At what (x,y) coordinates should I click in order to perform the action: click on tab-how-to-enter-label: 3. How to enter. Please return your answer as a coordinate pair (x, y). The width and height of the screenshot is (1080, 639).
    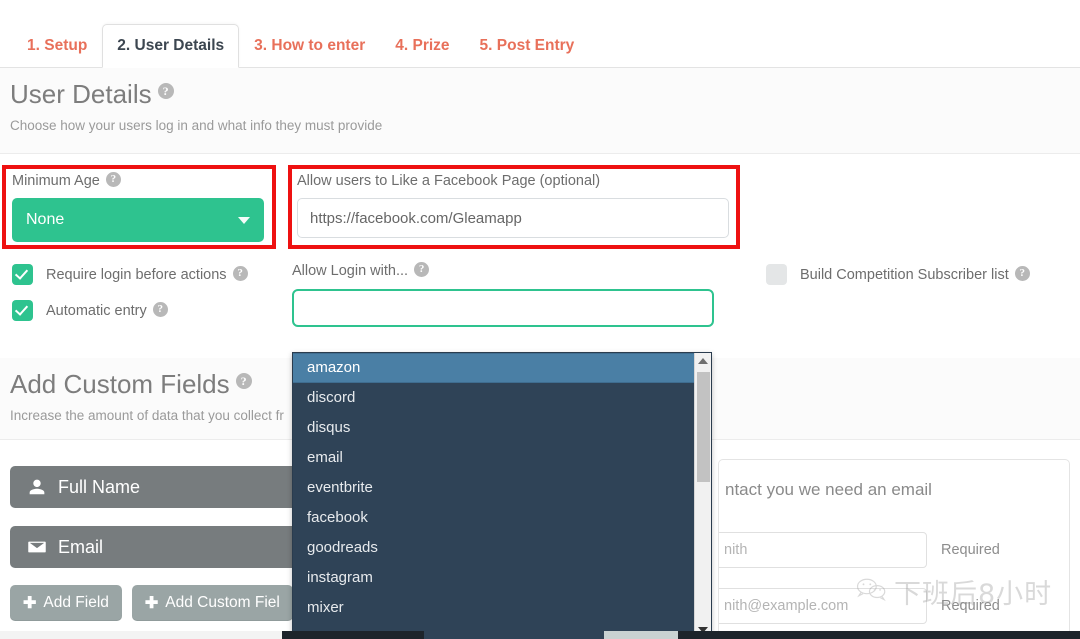
    Looking at the image, I should click on (310, 45).